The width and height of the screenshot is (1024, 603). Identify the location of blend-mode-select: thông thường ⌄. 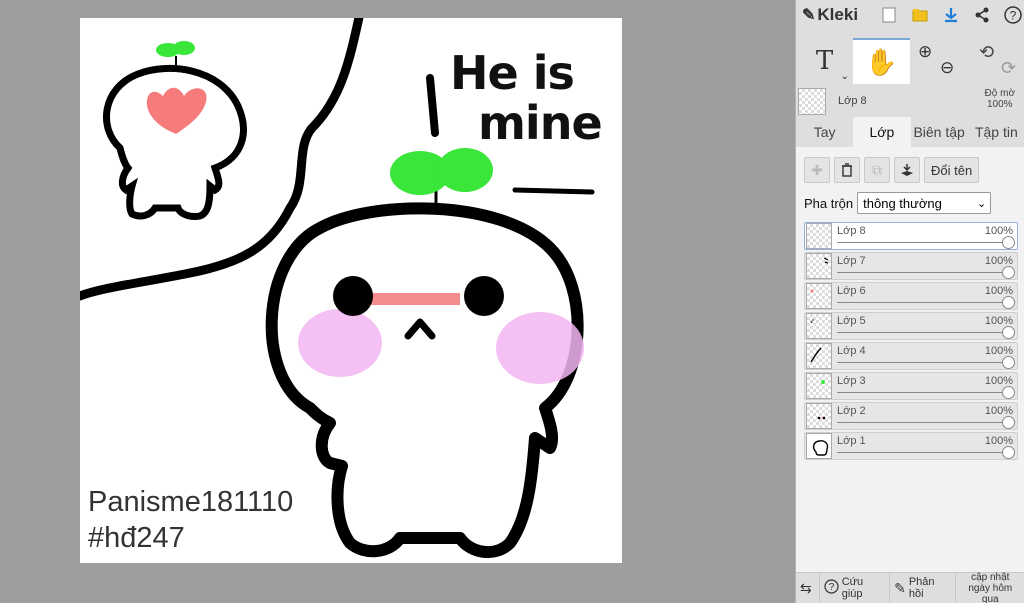
(924, 203).